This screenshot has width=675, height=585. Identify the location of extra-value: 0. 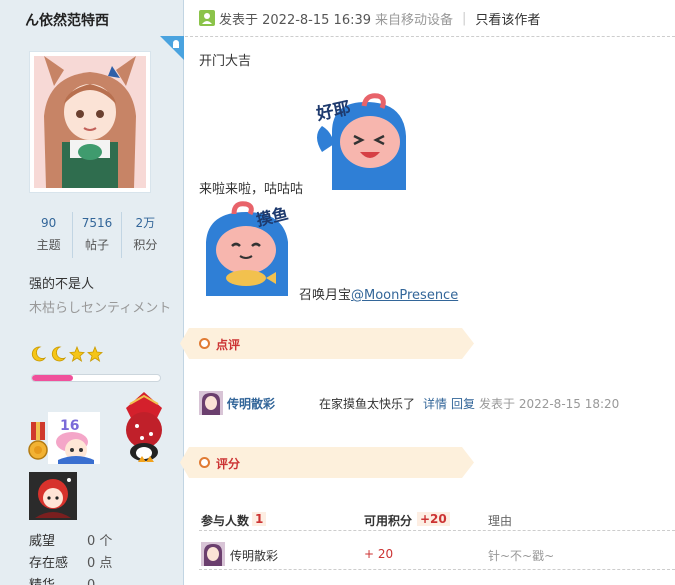
(91, 580).